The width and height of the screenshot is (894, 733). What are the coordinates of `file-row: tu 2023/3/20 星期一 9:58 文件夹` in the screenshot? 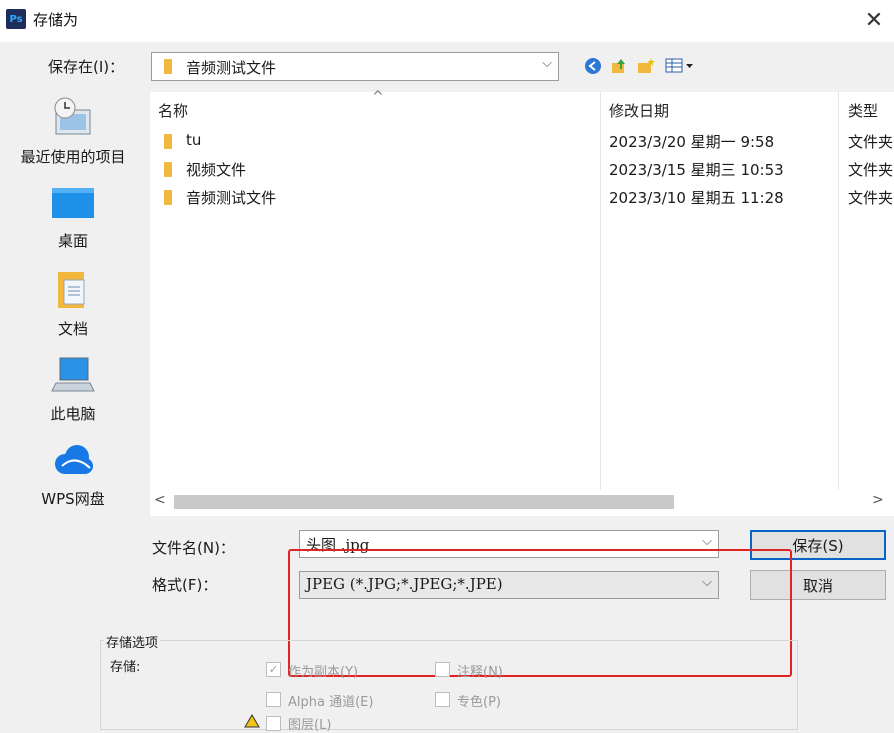 It's located at (522, 141).